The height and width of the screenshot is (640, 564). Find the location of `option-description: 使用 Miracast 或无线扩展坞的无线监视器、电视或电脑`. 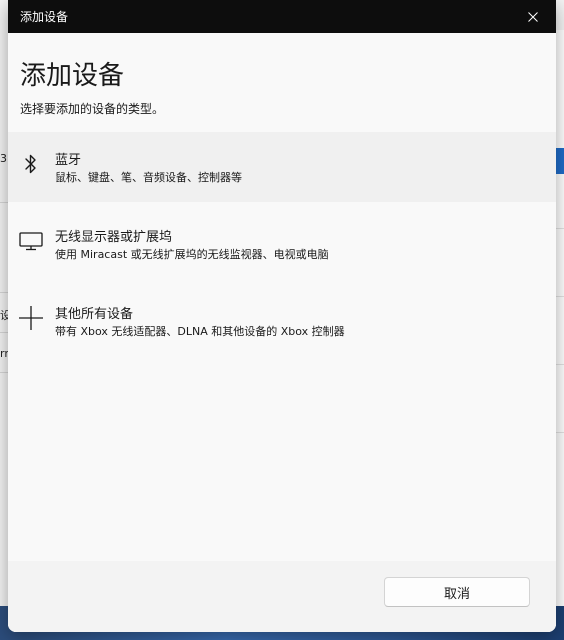

option-description: 使用 Miracast 或无线扩展坞的无线监视器、电视或电脑 is located at coordinates (192, 254).